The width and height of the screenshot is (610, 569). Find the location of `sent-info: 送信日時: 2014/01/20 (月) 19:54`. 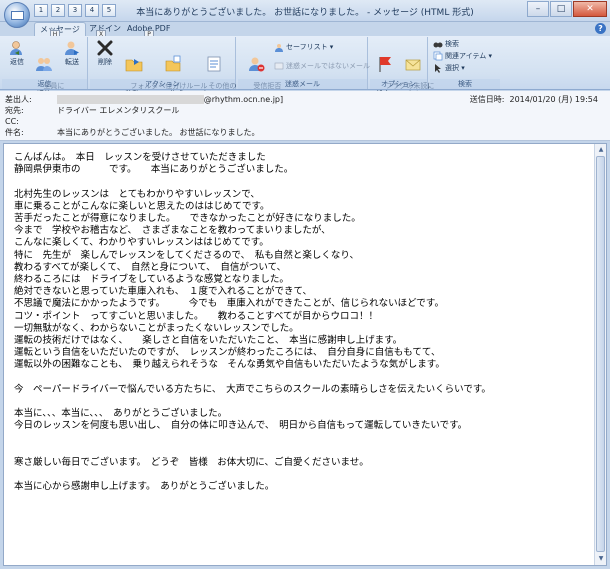

sent-info: 送信日時: 2014/01/20 (月) 19:54 is located at coordinates (534, 99).